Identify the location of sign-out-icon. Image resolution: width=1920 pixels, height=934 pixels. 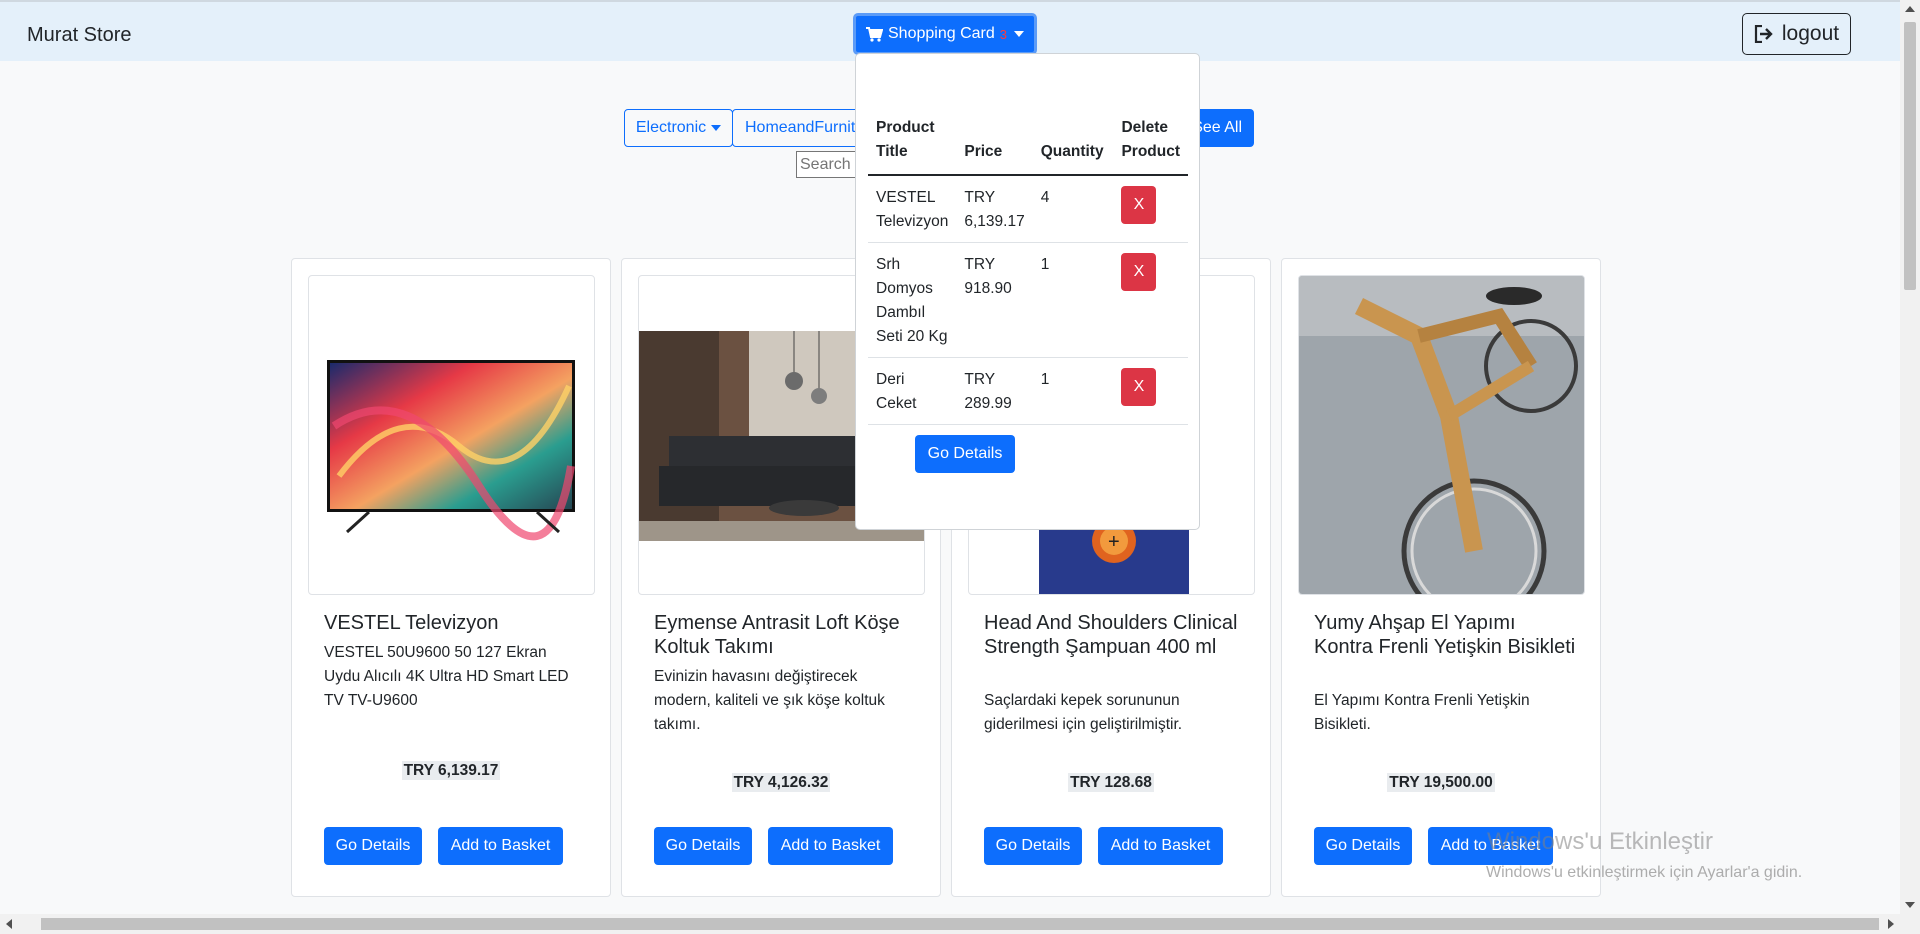
(1763, 34).